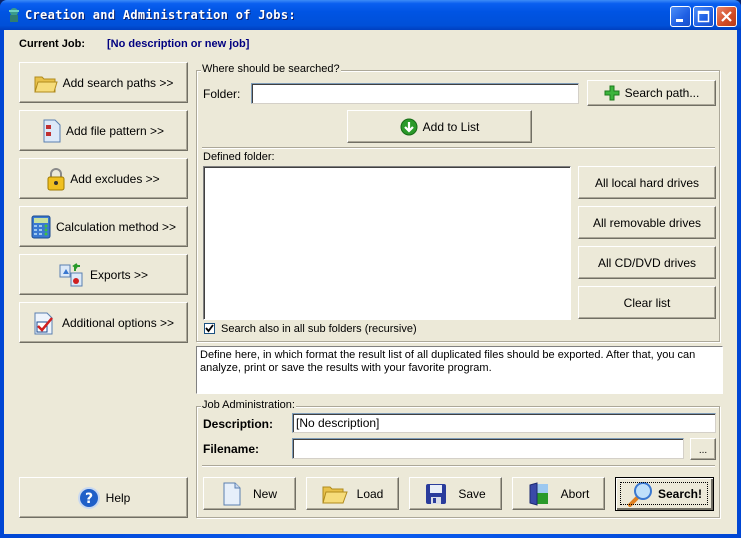 The image size is (741, 538). Describe the element at coordinates (103, 497) in the screenshot. I see `help-button: ? Help` at that location.